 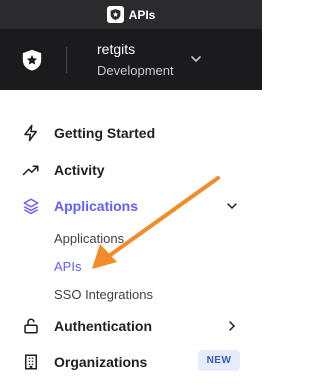 What do you see at coordinates (131, 60) in the screenshot?
I see `tenant-switcher: retgits Development` at bounding box center [131, 60].